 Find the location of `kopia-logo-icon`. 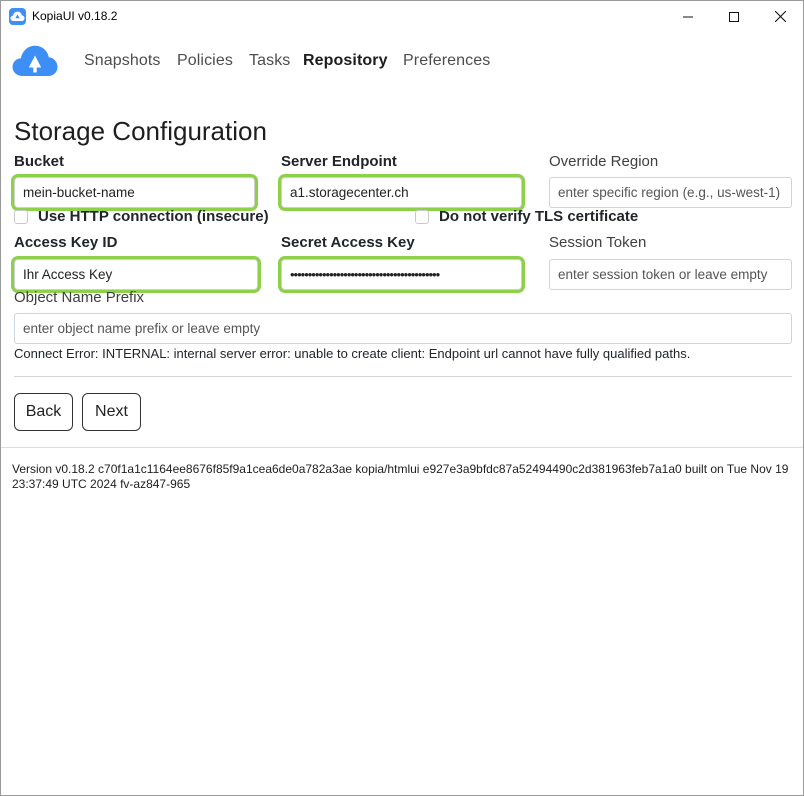

kopia-logo-icon is located at coordinates (35, 61).